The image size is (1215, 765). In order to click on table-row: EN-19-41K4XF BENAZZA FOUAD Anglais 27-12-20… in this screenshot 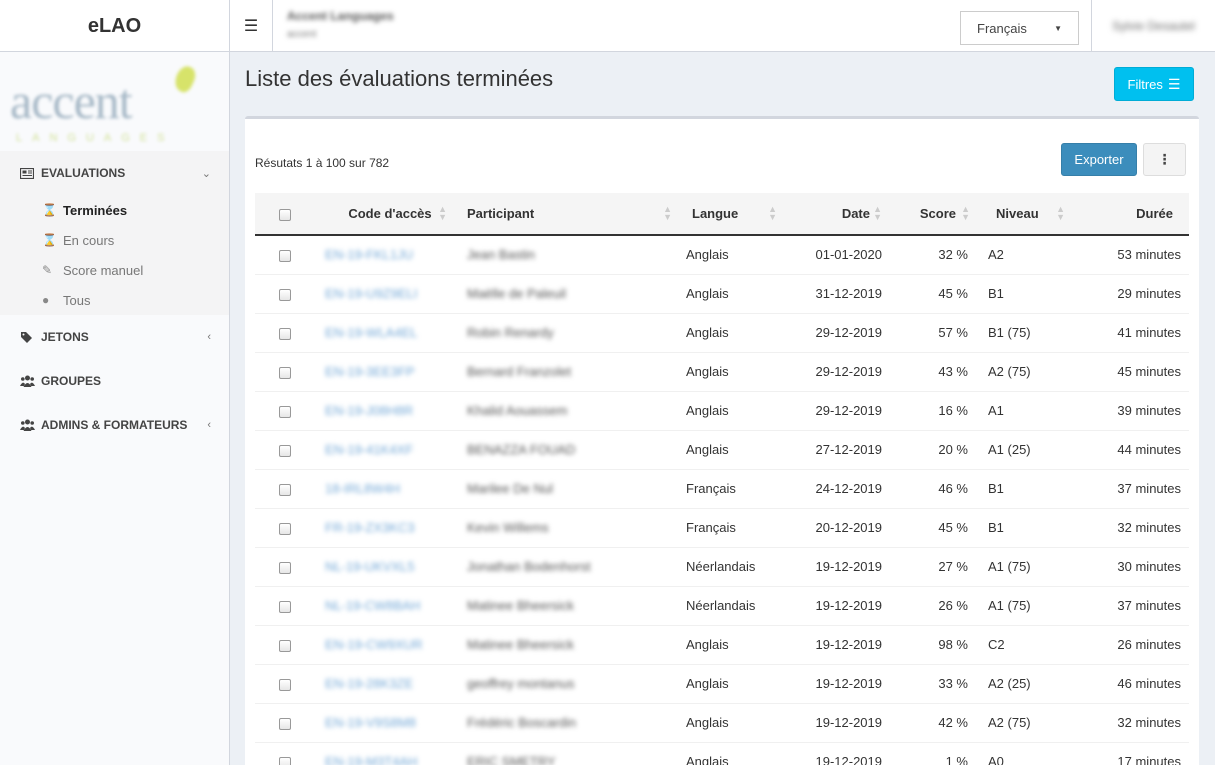, I will do `click(722, 449)`.